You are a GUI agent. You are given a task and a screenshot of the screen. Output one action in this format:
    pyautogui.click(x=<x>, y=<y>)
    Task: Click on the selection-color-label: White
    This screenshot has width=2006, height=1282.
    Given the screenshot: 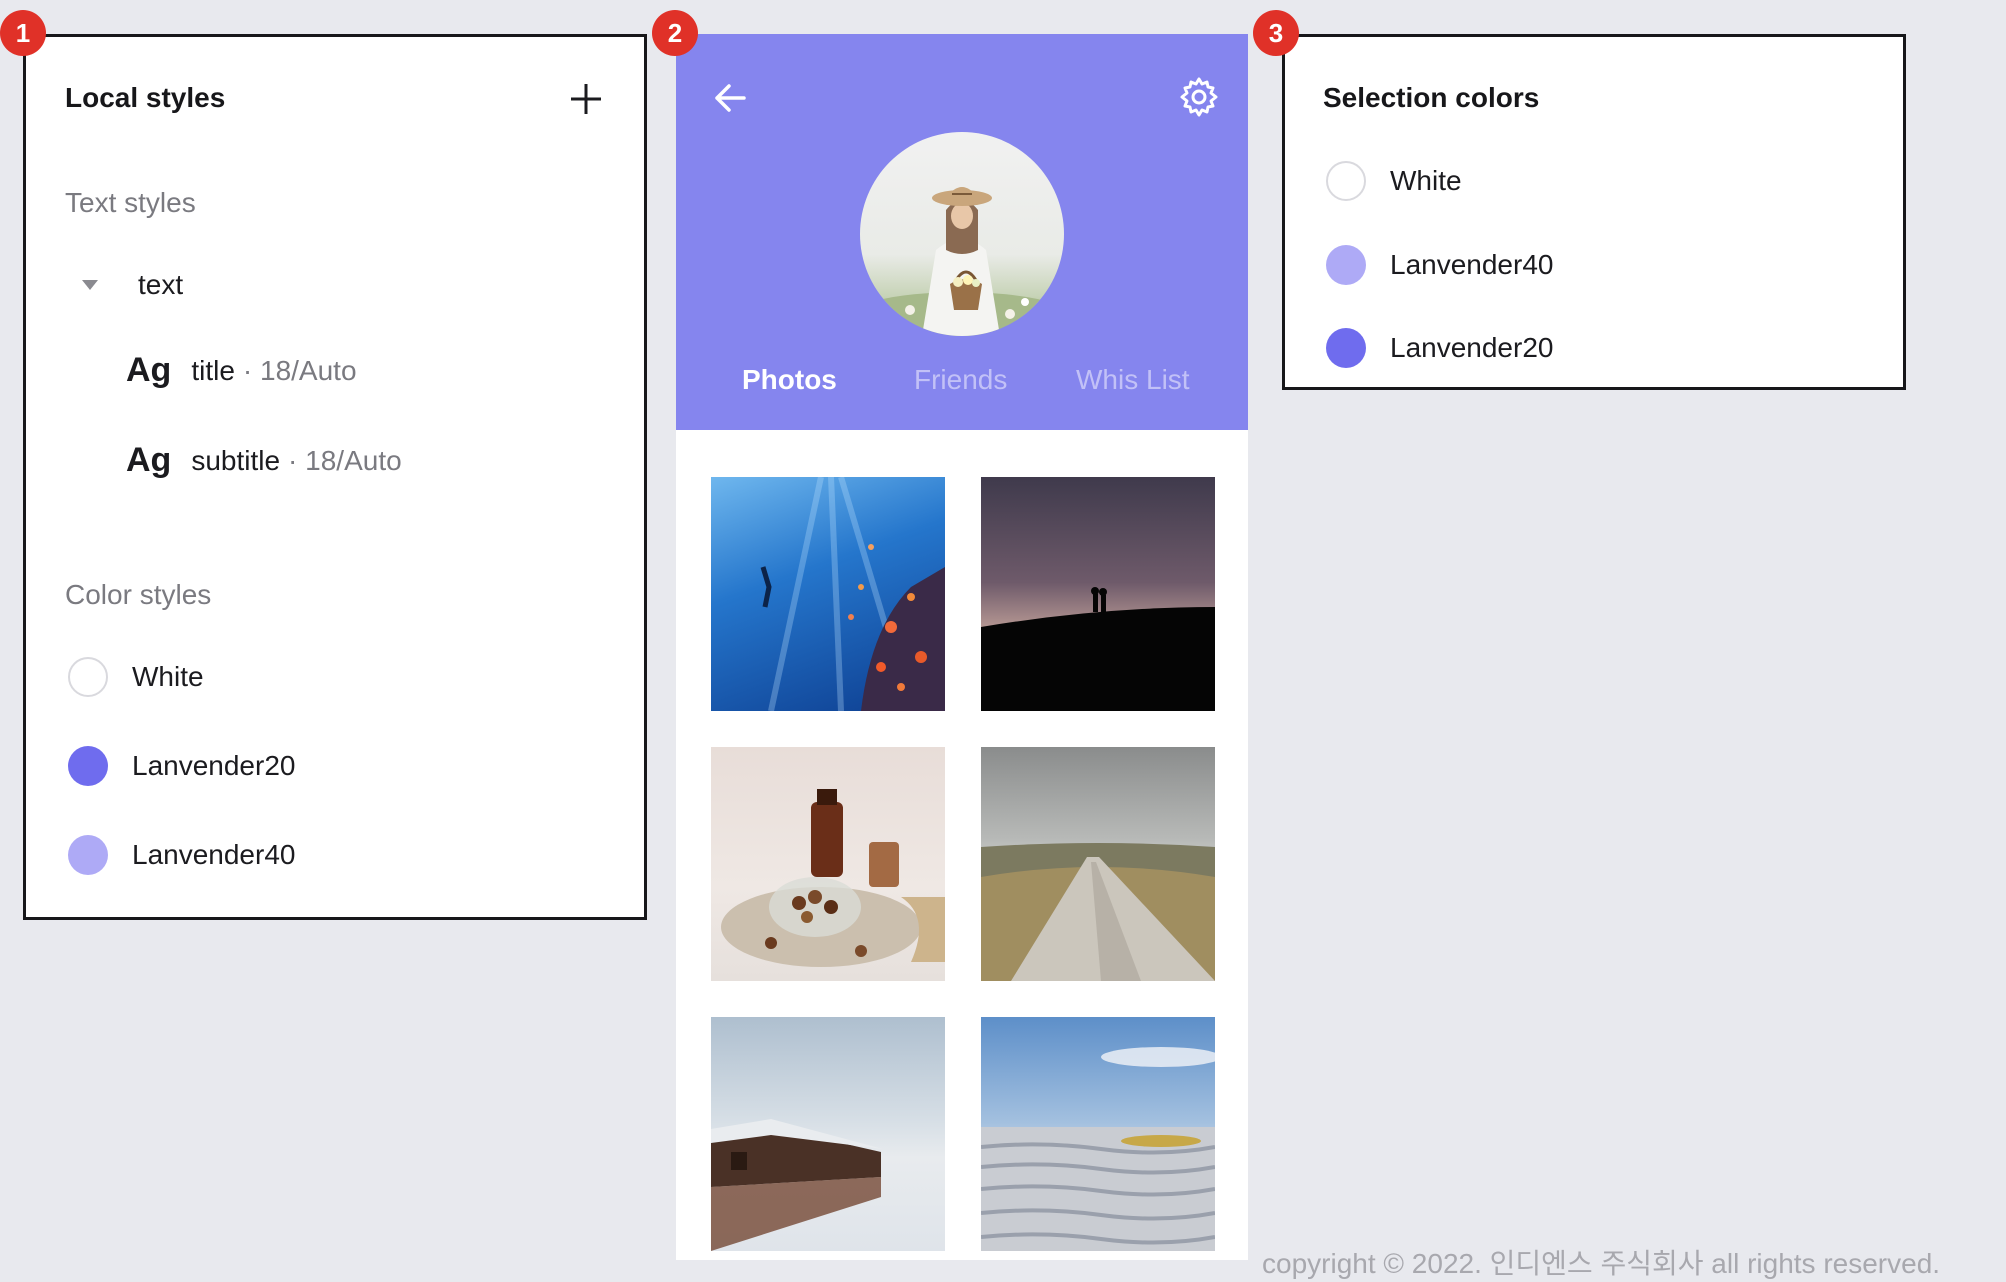 What is the action you would take?
    pyautogui.click(x=1426, y=180)
    